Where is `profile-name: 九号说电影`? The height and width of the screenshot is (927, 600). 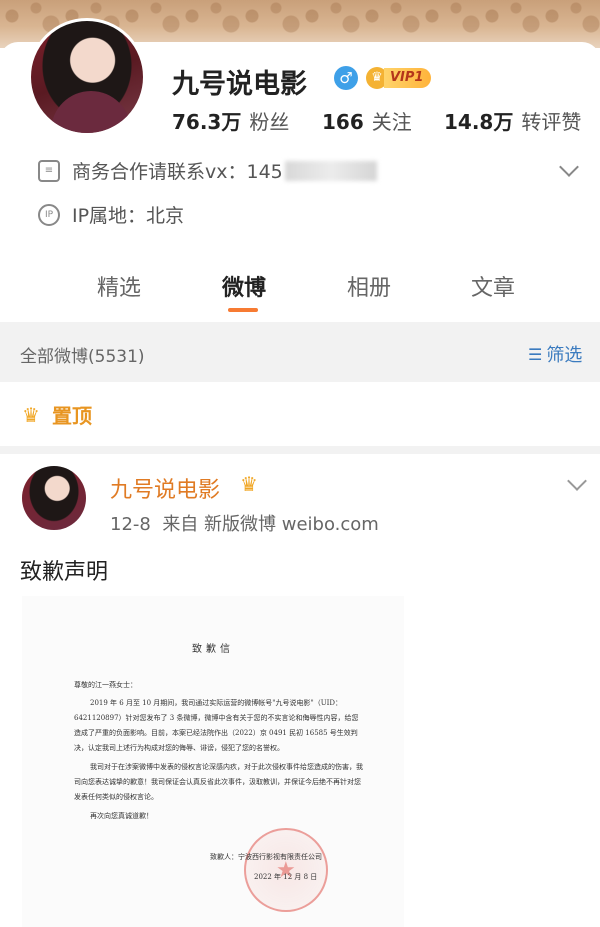
profile-name: 九号说电影 is located at coordinates (239, 84).